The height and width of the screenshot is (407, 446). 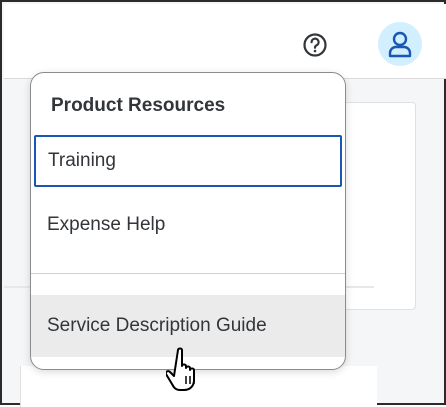 What do you see at coordinates (188, 273) in the screenshot?
I see `menu-divider` at bounding box center [188, 273].